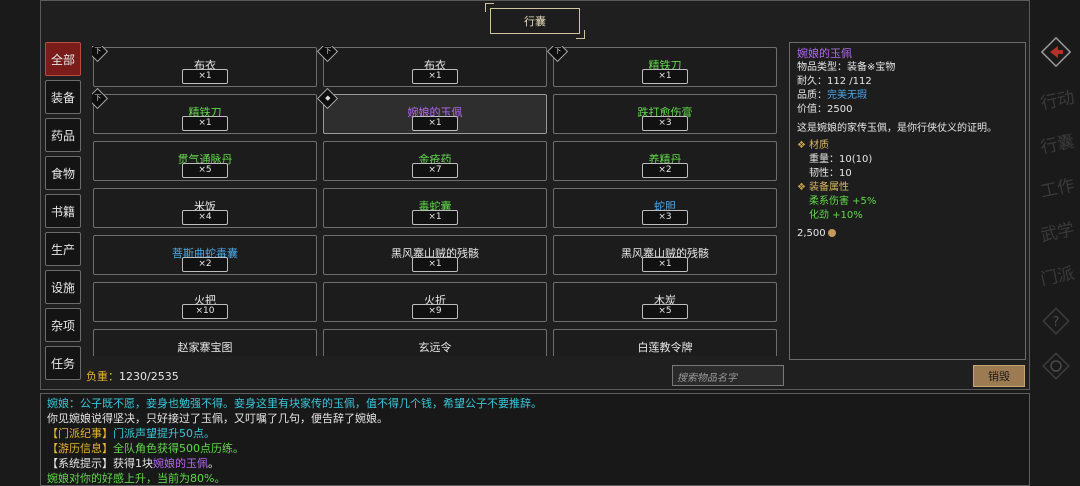  I want to click on item-slot: ◆ 婉娘的玉佩 ×1, so click(431, 110).